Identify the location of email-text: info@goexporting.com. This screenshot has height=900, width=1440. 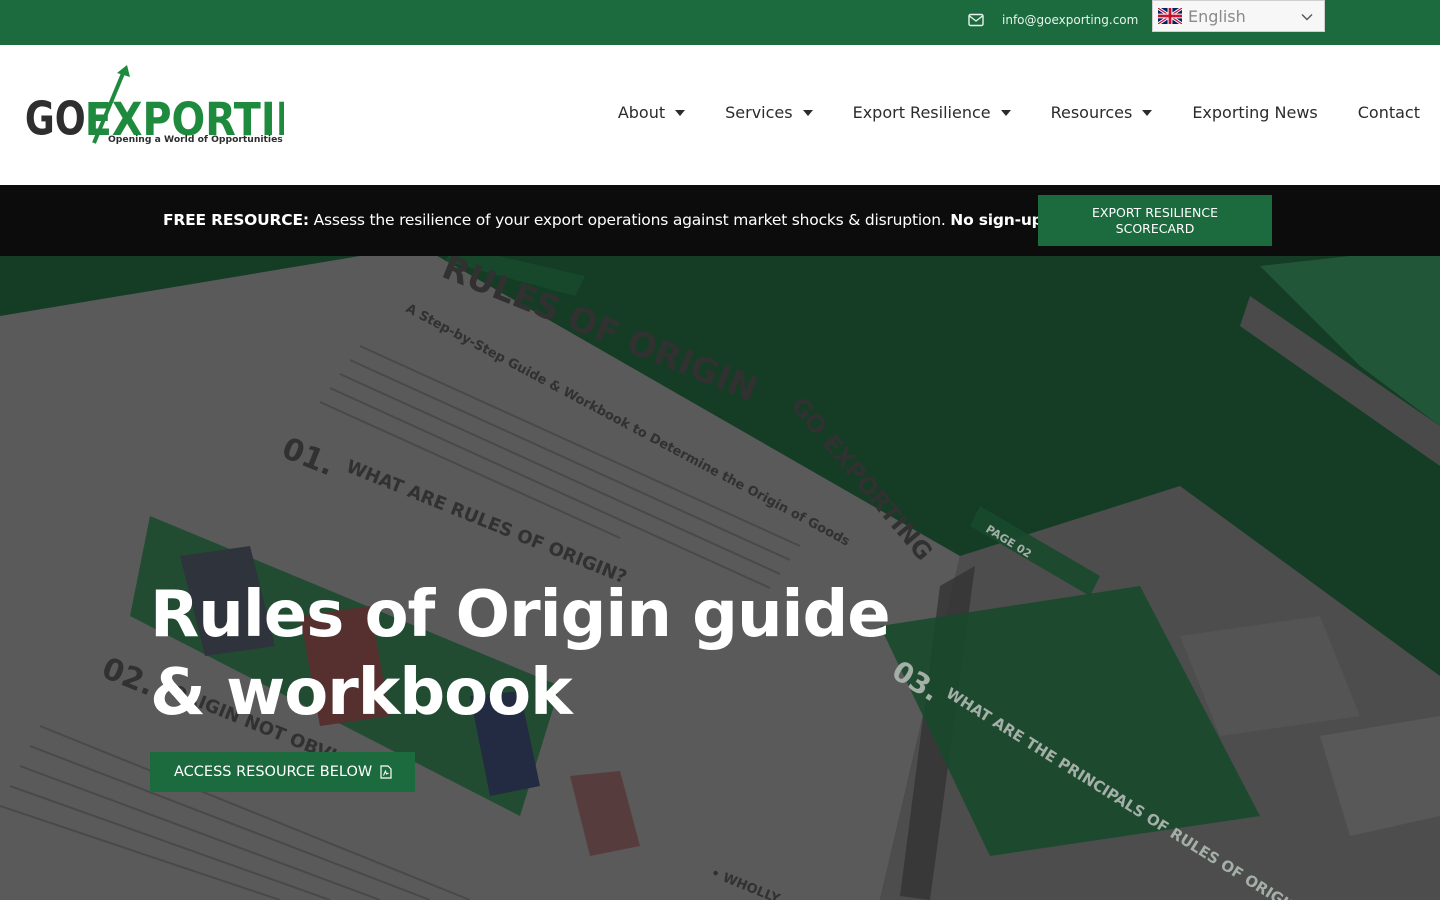
(1070, 20).